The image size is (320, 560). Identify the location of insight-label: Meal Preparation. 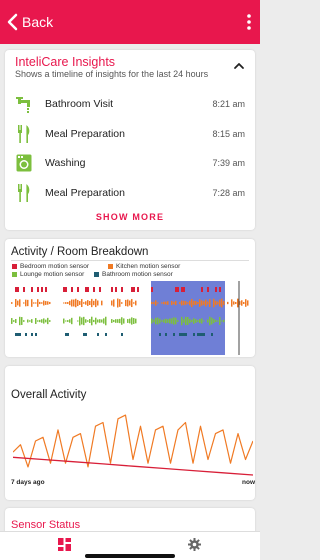
(85, 134).